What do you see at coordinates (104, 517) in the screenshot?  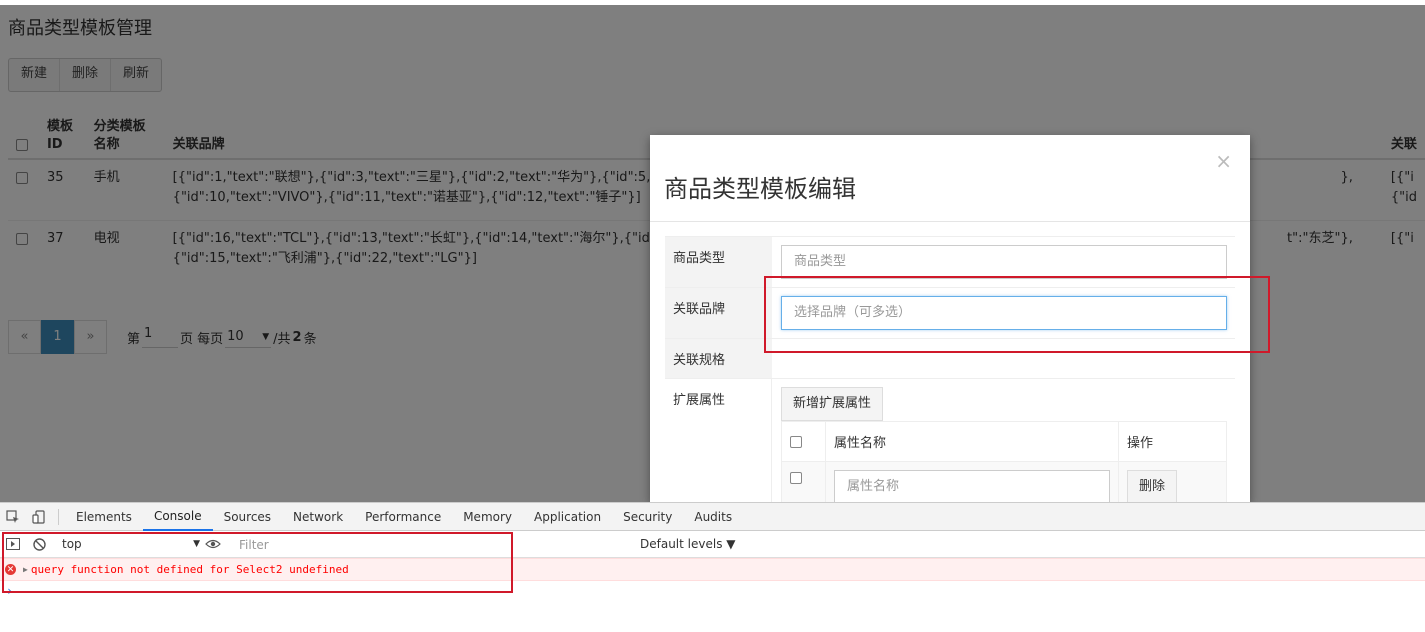 I see `tab-elements: Elements` at bounding box center [104, 517].